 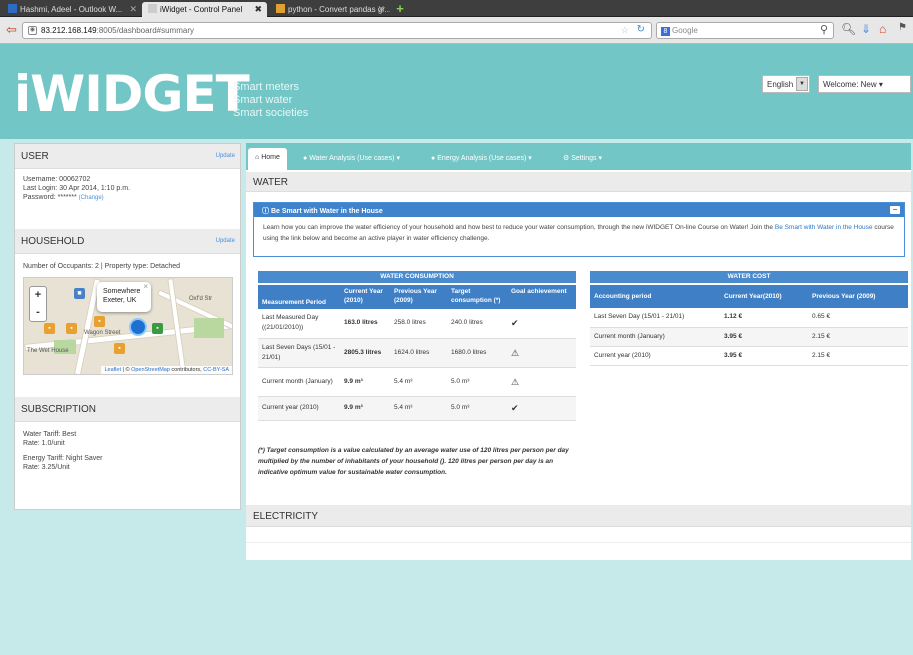 What do you see at coordinates (481, 159) in the screenshot?
I see `tab-energy-analysis: ● Energy Analysis (Use cases) ▾` at bounding box center [481, 159].